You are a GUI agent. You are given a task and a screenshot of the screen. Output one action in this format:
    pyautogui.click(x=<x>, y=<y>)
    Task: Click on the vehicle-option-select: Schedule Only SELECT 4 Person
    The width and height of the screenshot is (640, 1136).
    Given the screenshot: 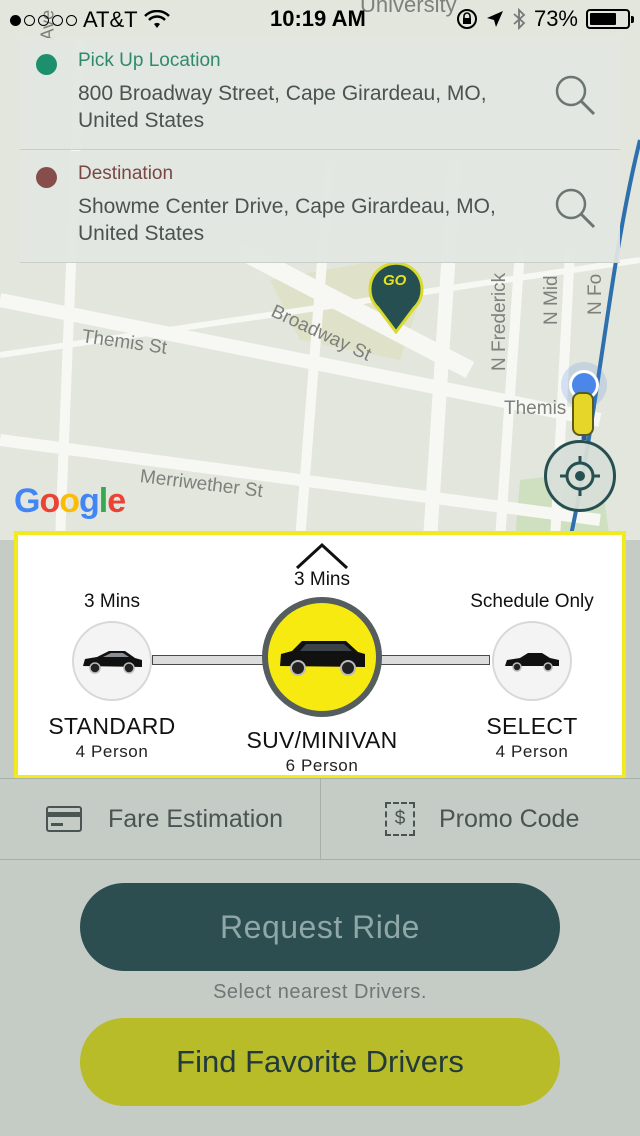 What is the action you would take?
    pyautogui.click(x=532, y=676)
    